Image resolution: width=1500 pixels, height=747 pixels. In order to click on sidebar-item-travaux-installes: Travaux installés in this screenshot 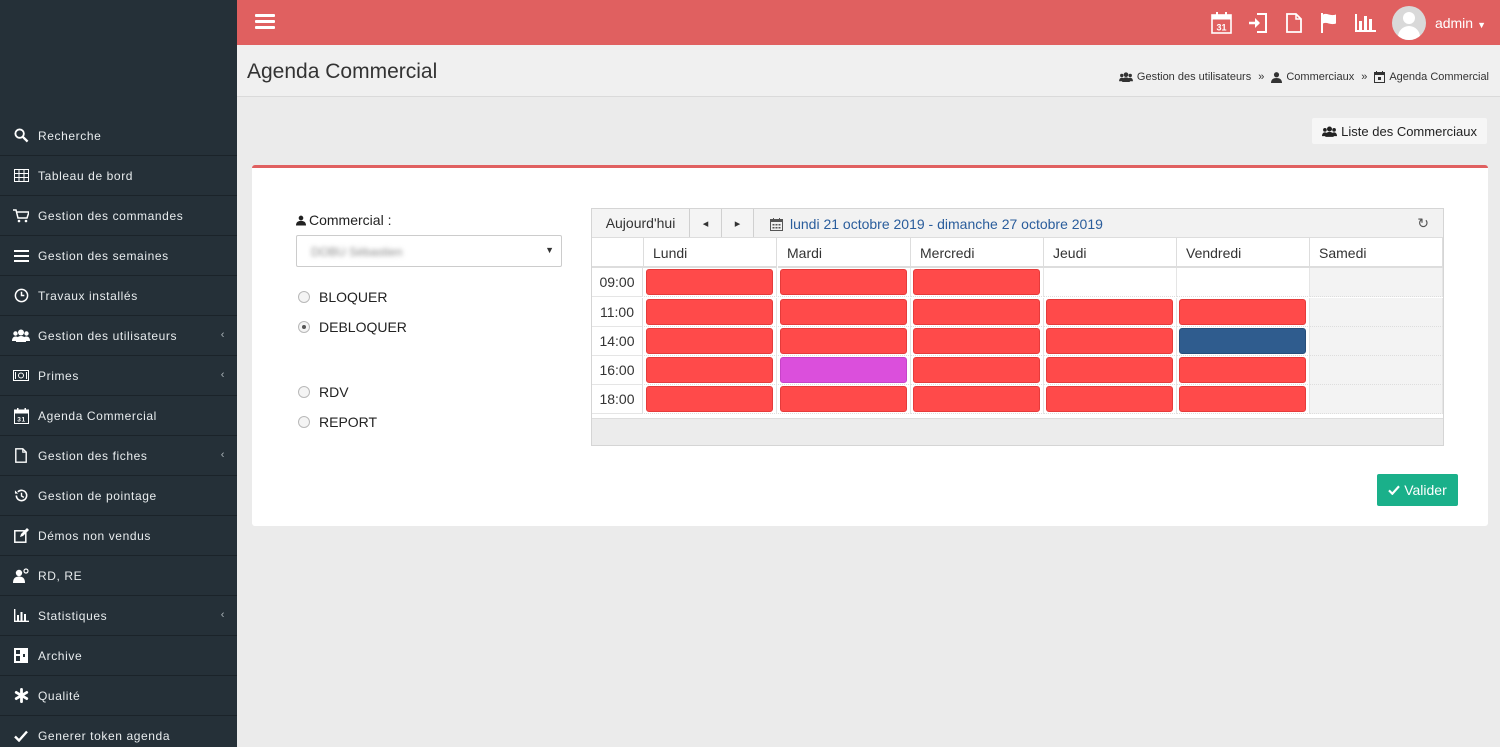, I will do `click(118, 296)`.